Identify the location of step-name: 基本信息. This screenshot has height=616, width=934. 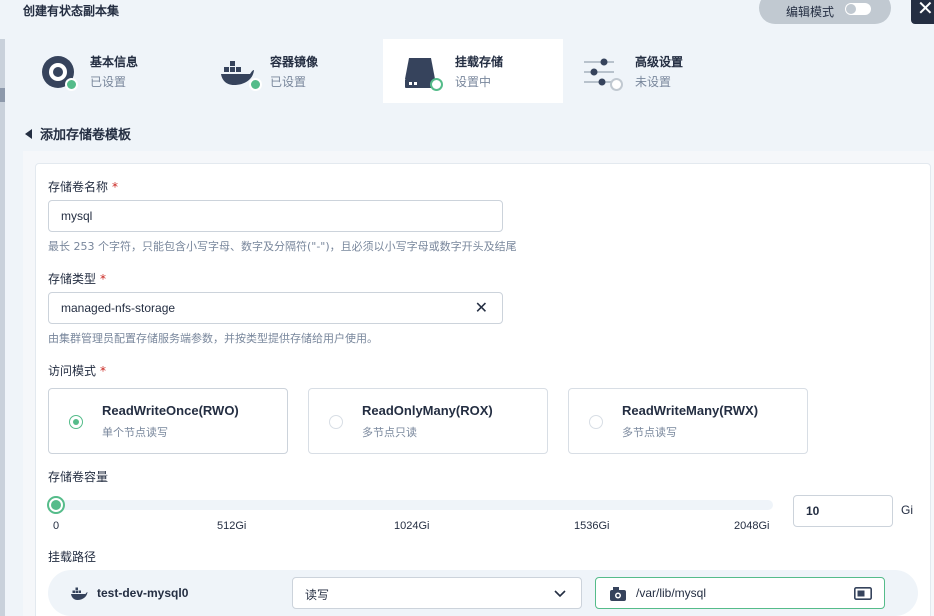
(114, 62).